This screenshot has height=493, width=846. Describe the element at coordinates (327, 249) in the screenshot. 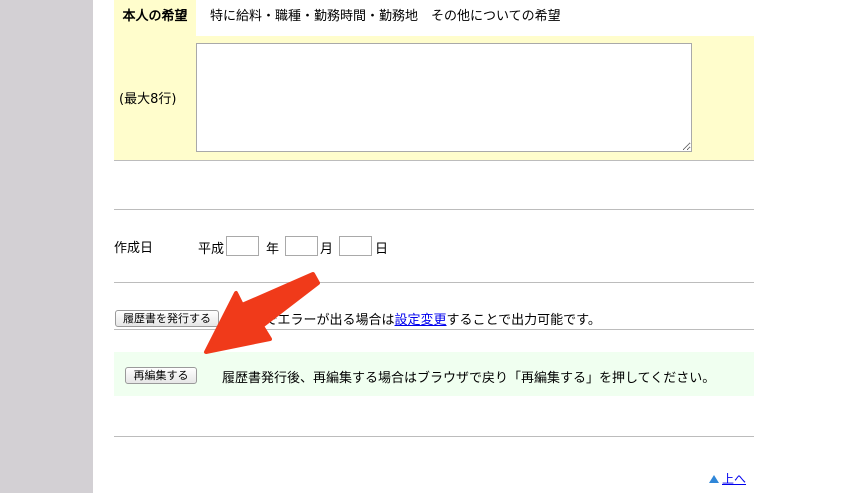

I see `month-unit-label: 月` at that location.